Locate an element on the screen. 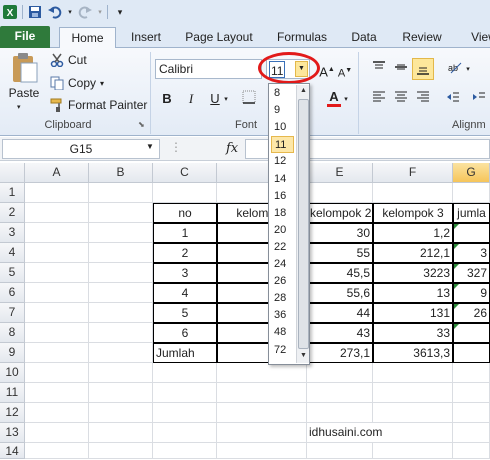  cell-f14 is located at coordinates (413, 451).